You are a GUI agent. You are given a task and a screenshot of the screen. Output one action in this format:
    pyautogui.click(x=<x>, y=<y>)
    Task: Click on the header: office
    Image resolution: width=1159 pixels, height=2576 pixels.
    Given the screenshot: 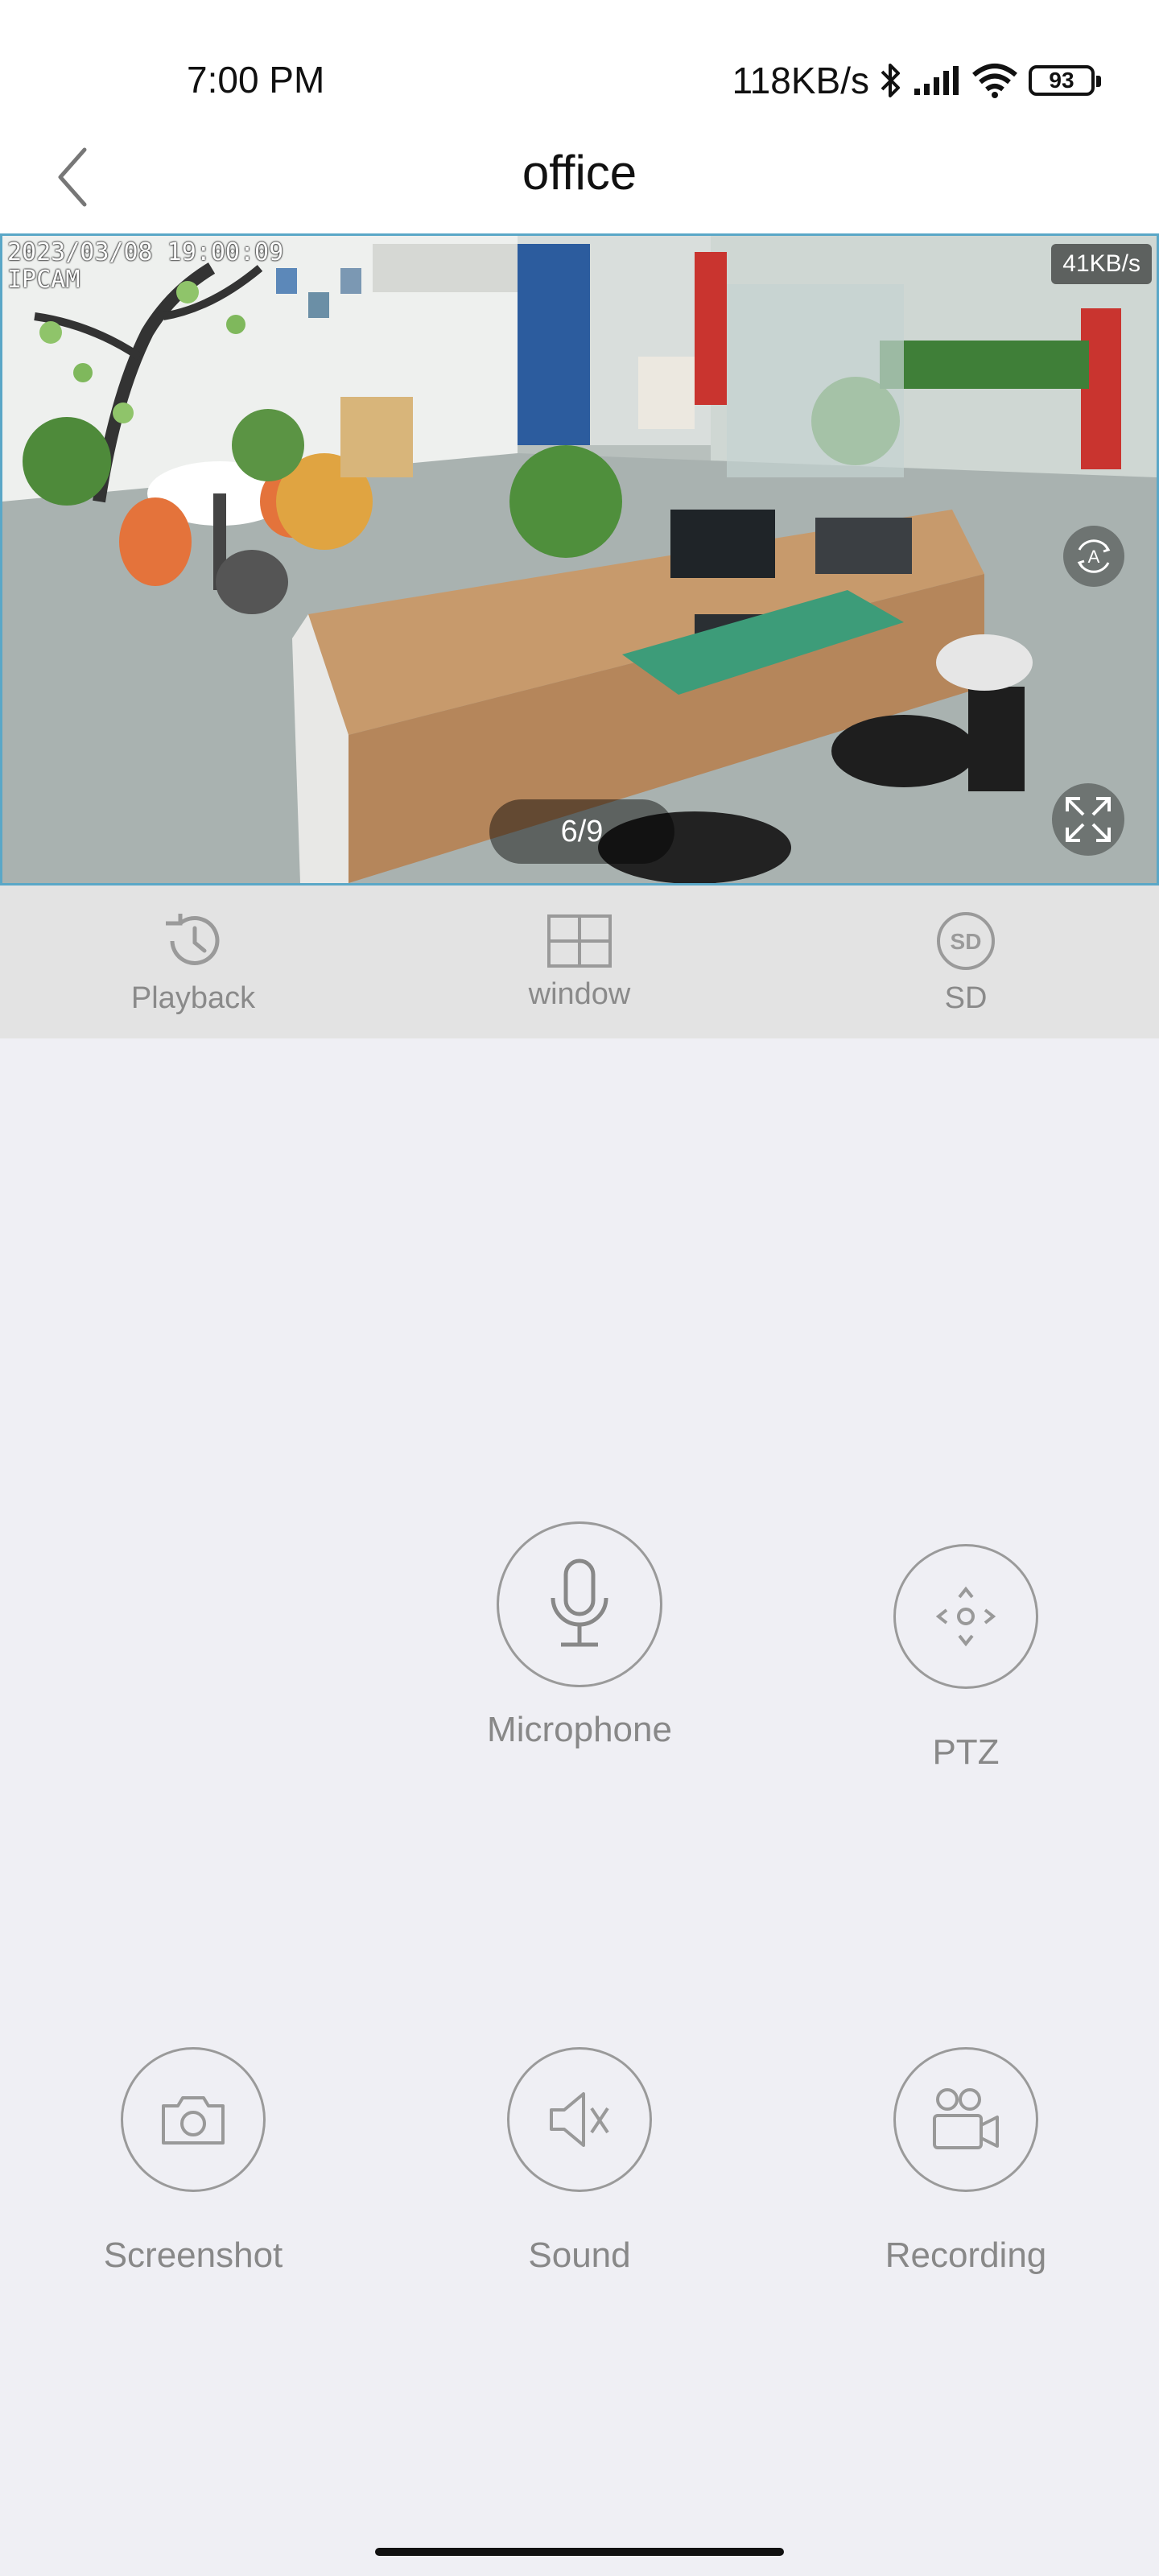 What is the action you would take?
    pyautogui.click(x=579, y=177)
    